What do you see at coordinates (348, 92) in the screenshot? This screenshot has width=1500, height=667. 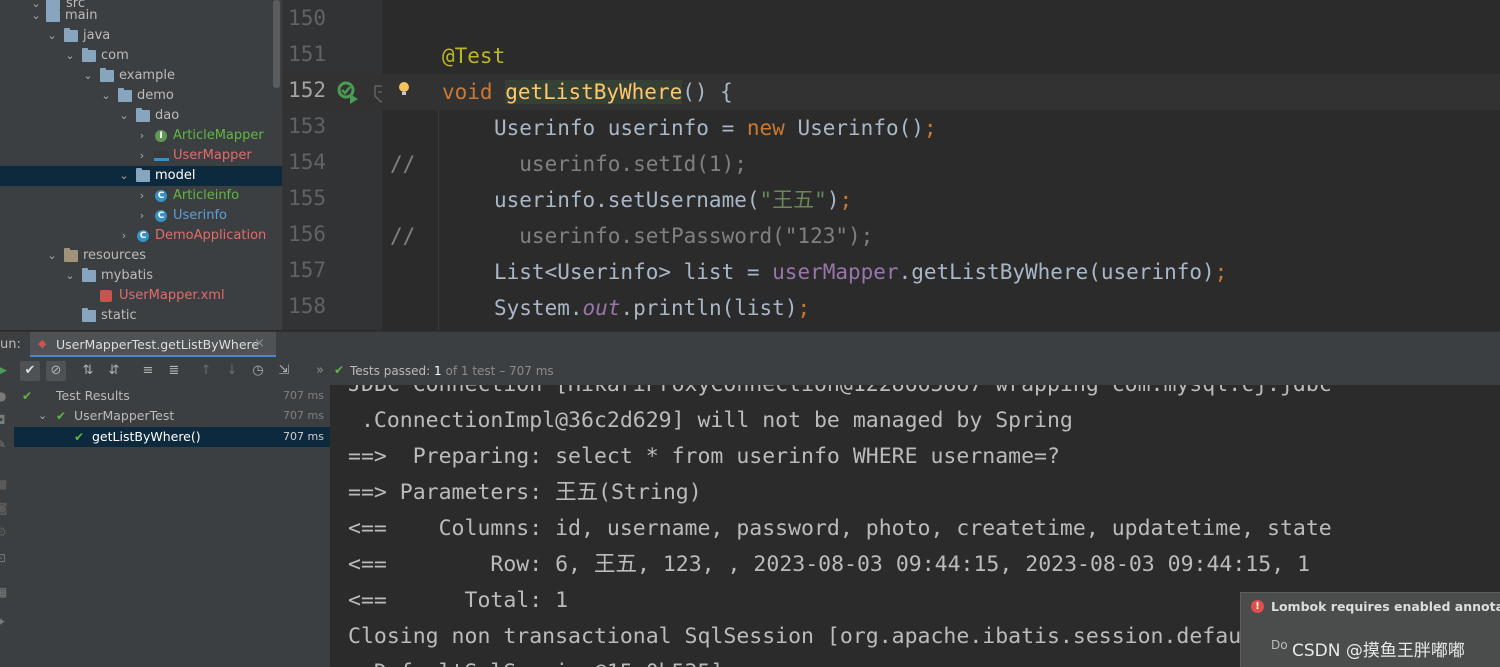 I see `run-test-icon` at bounding box center [348, 92].